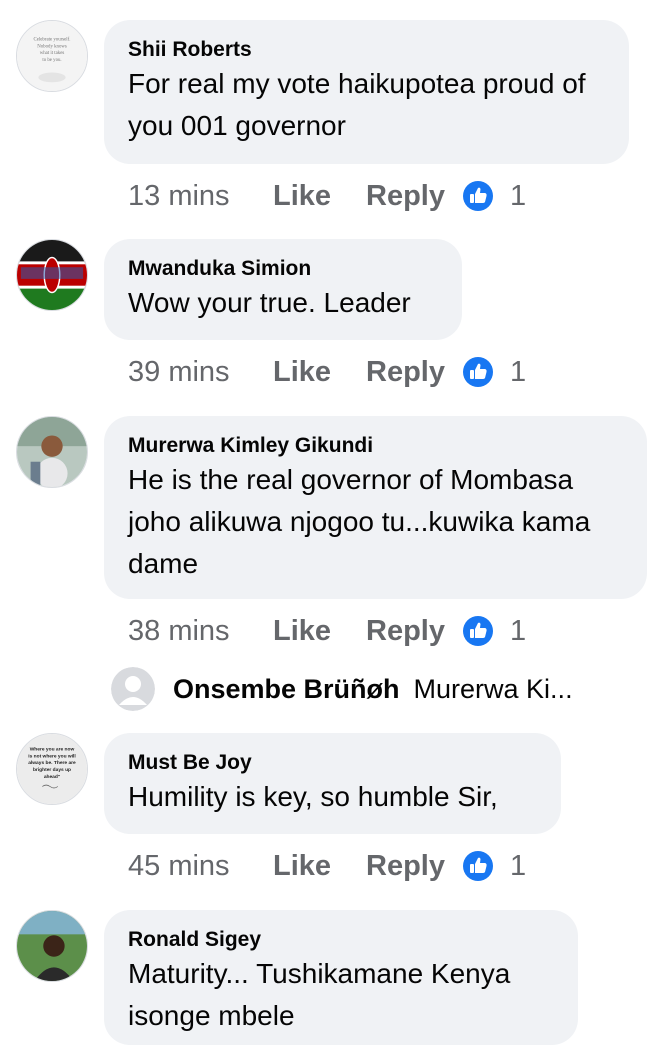  I want to click on avatar-murerwa-kimley-gikundi, so click(52, 452).